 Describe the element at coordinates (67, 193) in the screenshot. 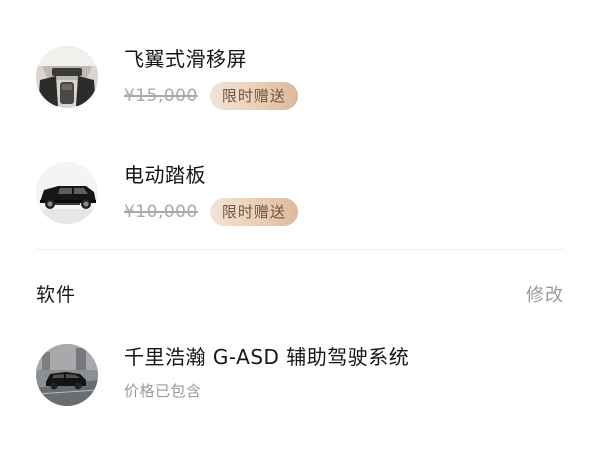

I see `car-side-step-thumbnail` at that location.